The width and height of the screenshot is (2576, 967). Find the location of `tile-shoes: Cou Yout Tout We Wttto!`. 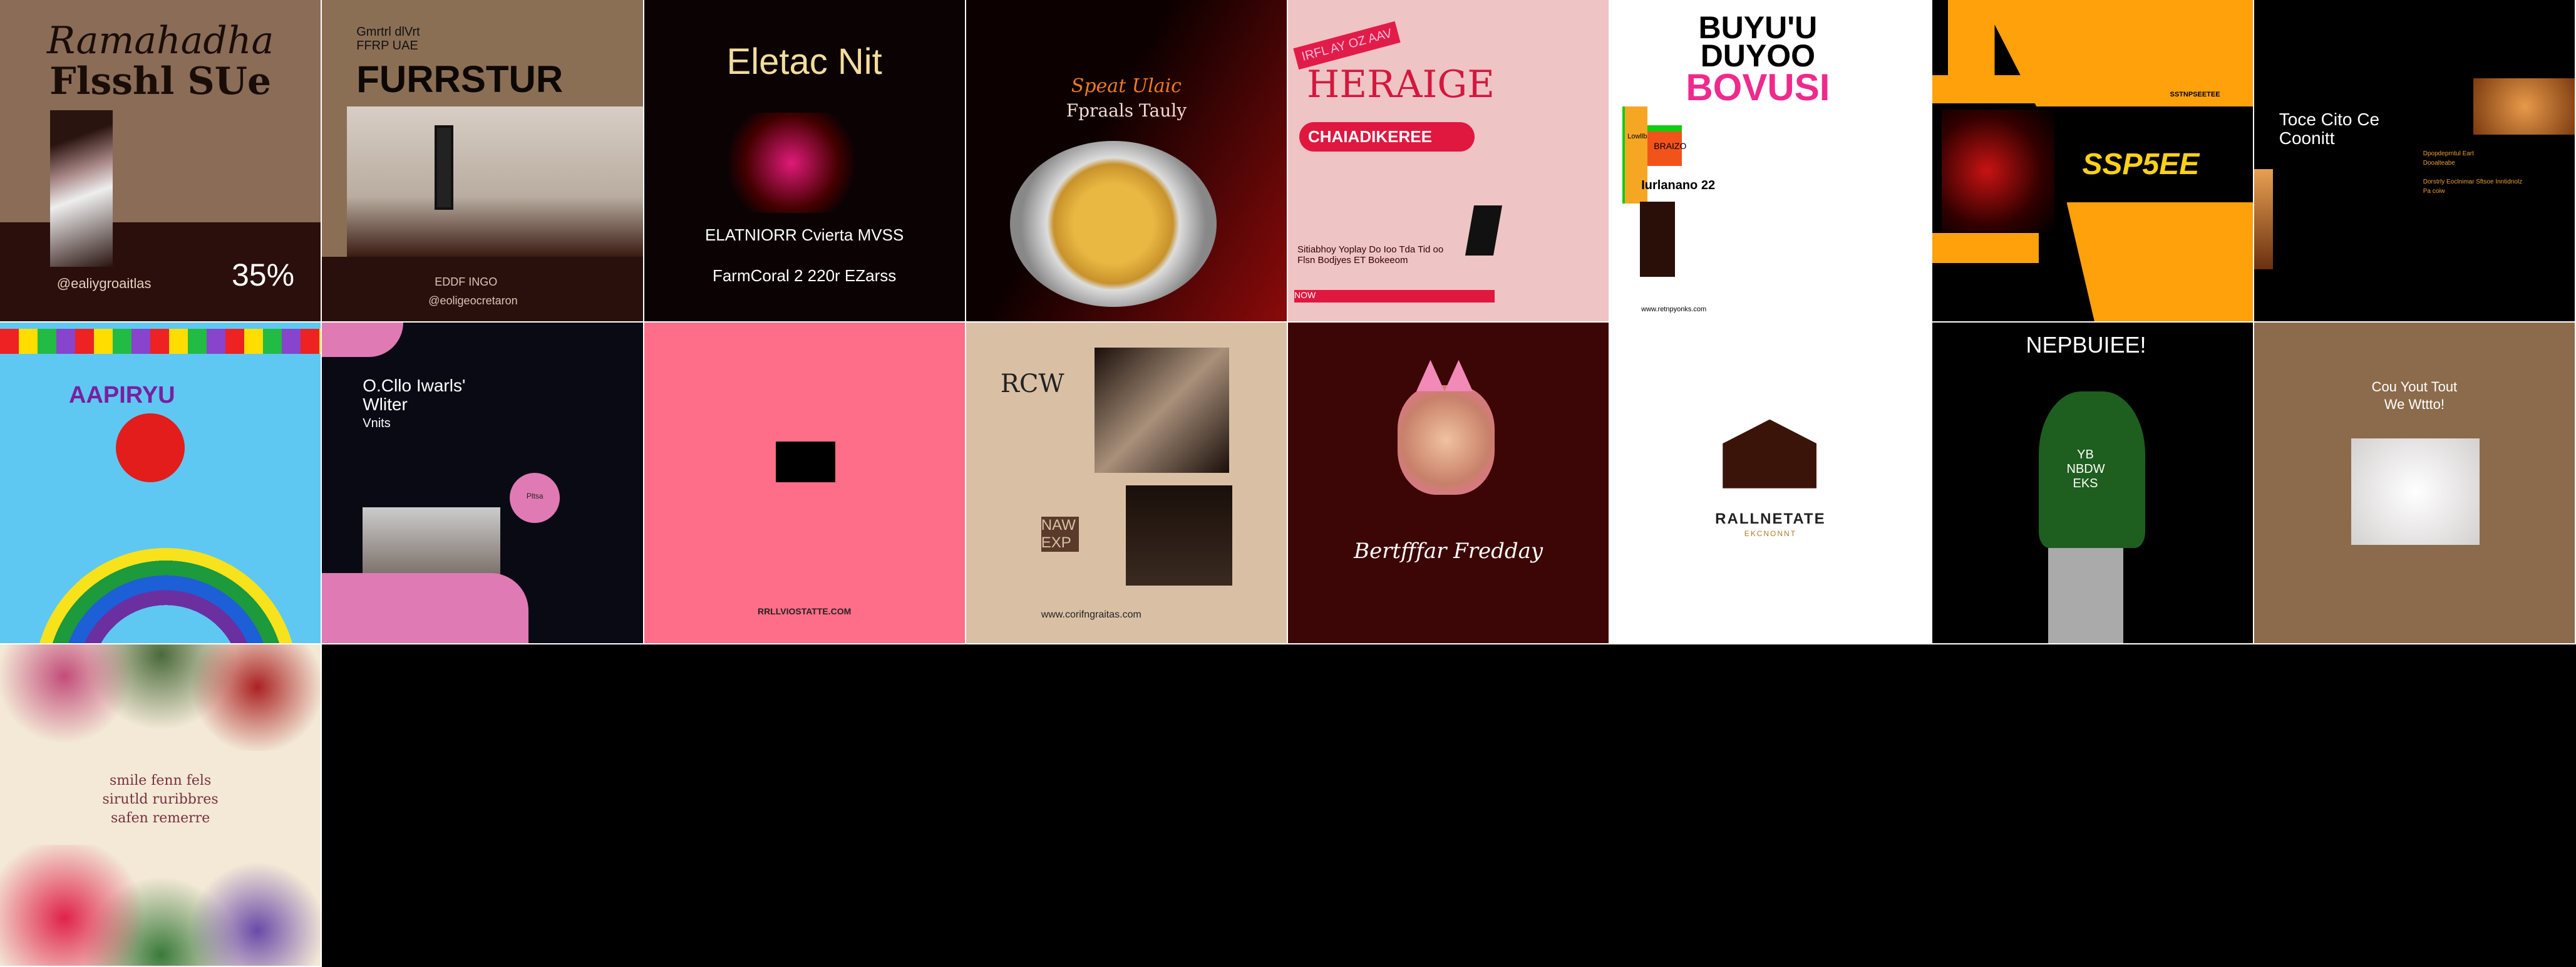

tile-shoes: Cou Yout Tout We Wttto! is located at coordinates (2415, 483).